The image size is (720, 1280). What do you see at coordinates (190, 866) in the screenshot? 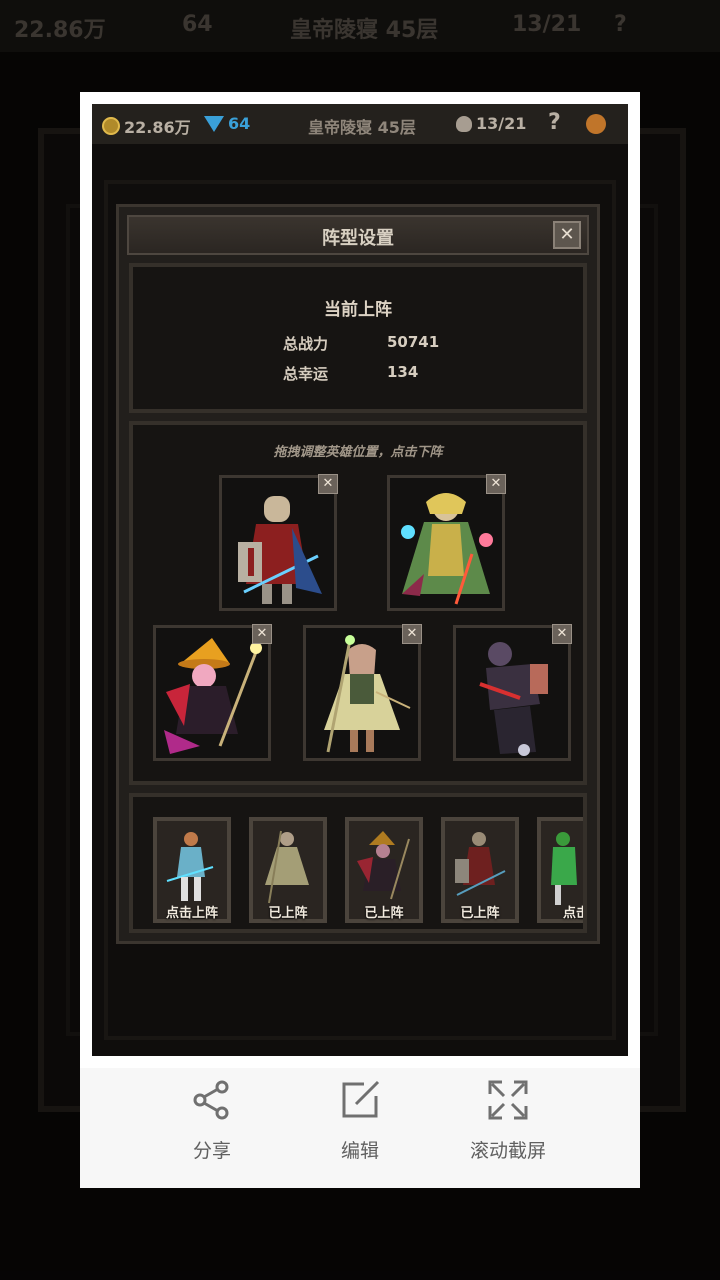
I see `swordsman-hero-portrait` at bounding box center [190, 866].